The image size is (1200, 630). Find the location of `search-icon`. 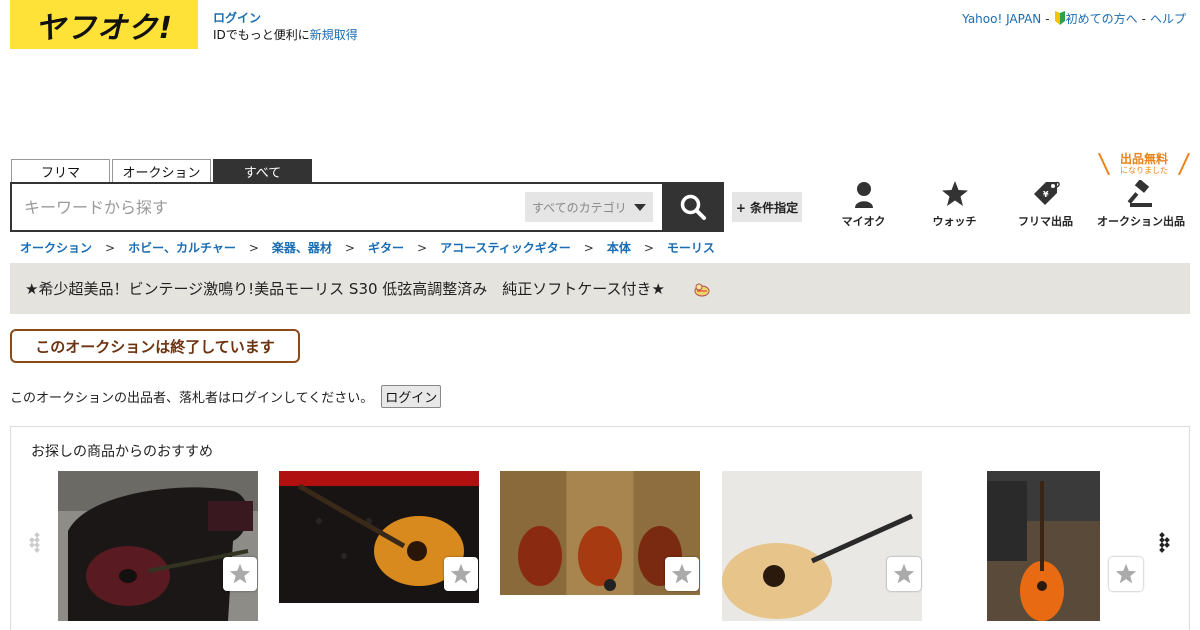

search-icon is located at coordinates (693, 207).